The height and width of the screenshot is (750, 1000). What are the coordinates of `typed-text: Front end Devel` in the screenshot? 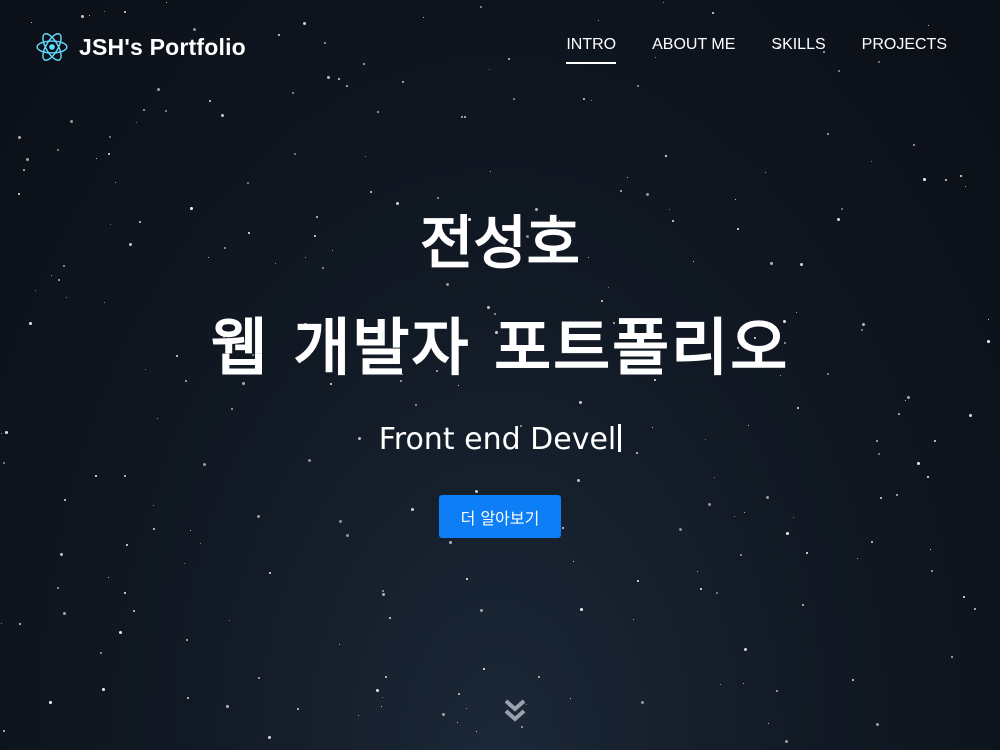 It's located at (497, 439).